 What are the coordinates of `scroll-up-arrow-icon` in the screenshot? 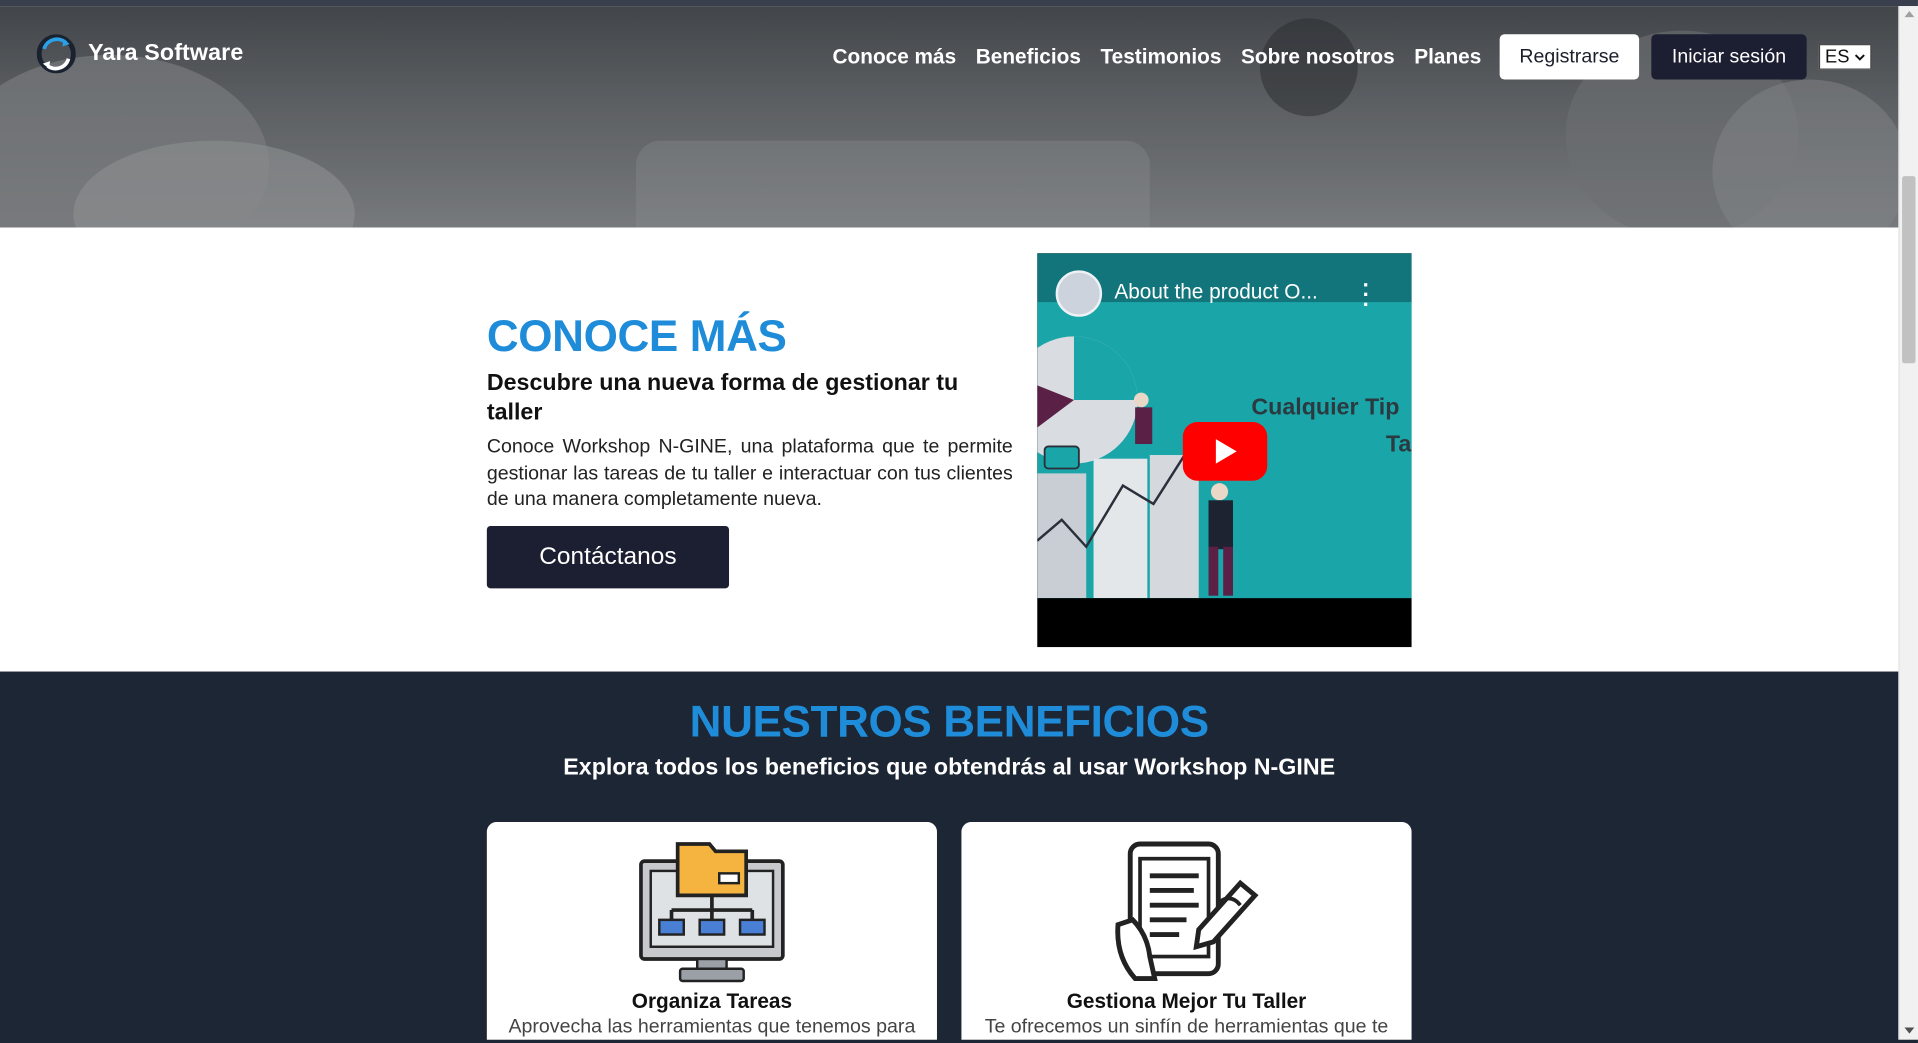 It's located at (1909, 14).